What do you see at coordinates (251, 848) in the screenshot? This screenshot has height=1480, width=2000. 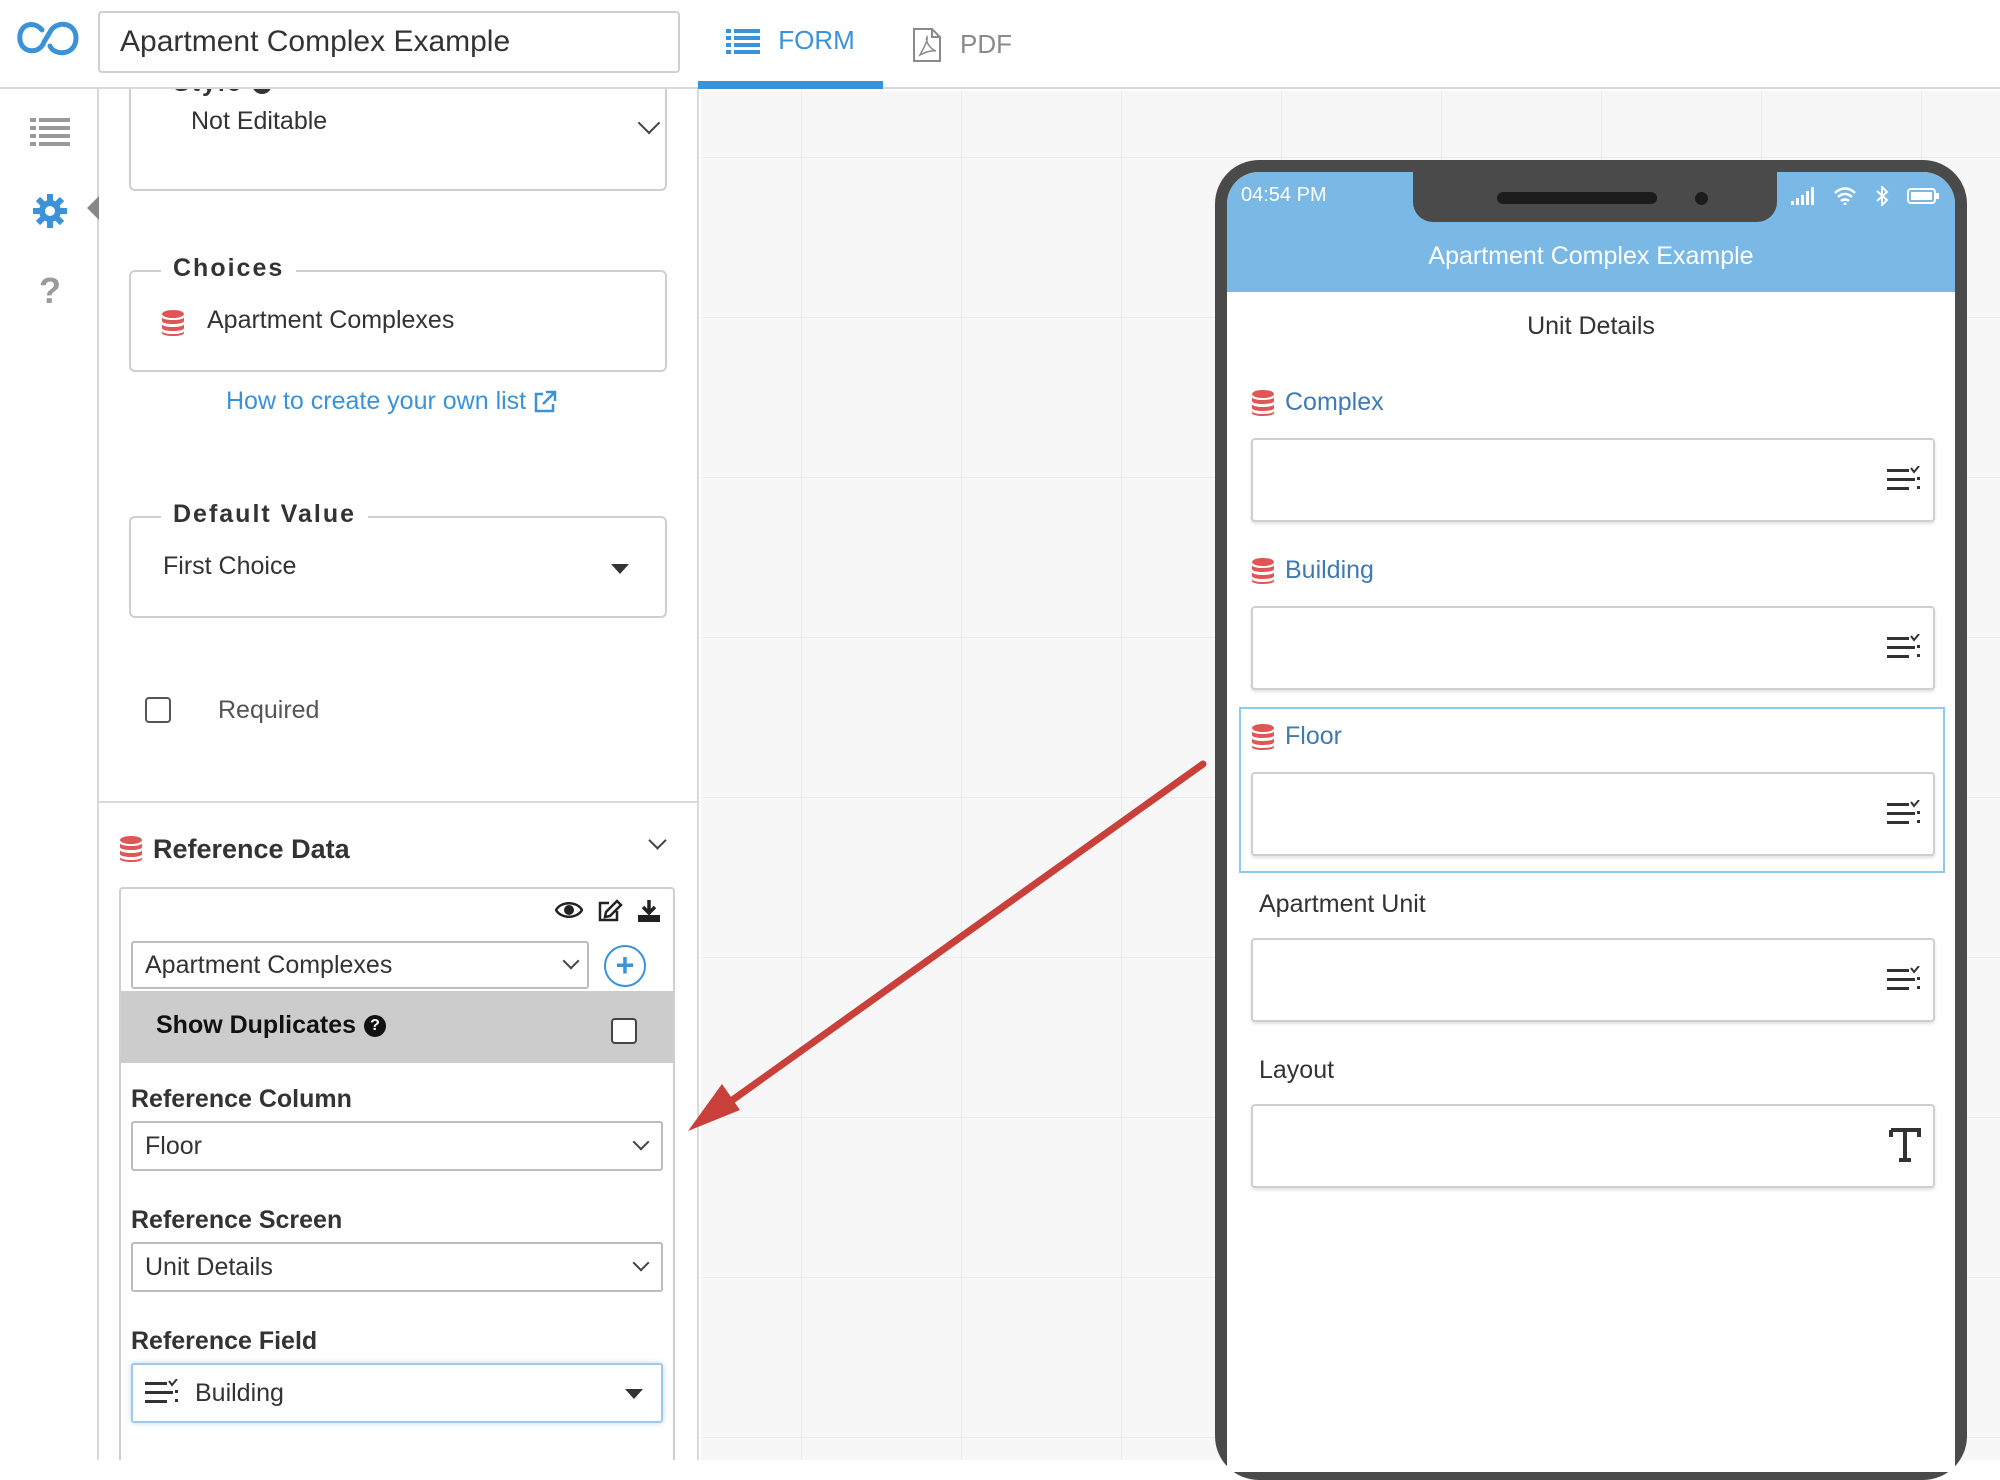 I see `reference-data-title: Reference Data` at bounding box center [251, 848].